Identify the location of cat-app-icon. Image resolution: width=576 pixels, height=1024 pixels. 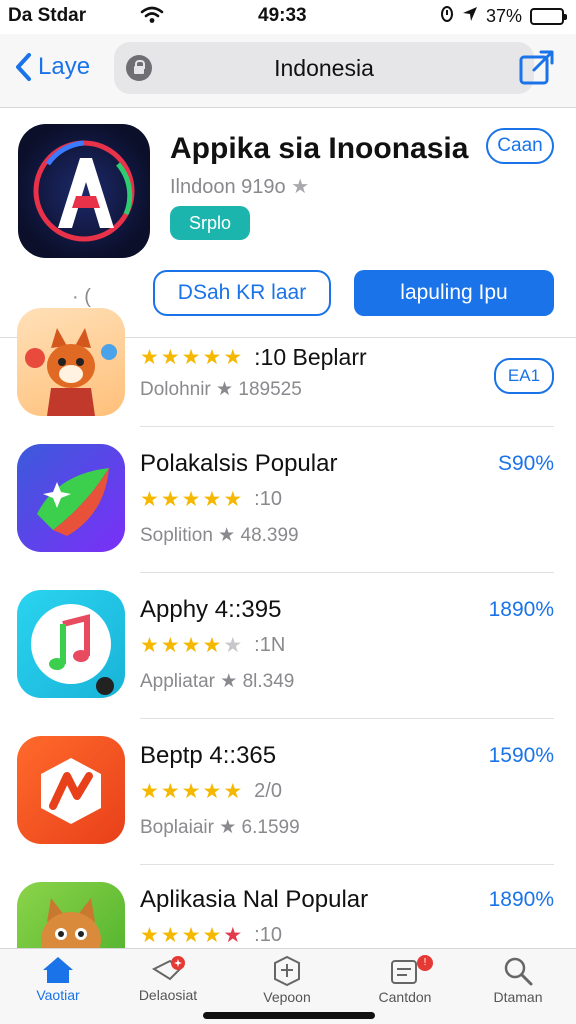
(71, 915).